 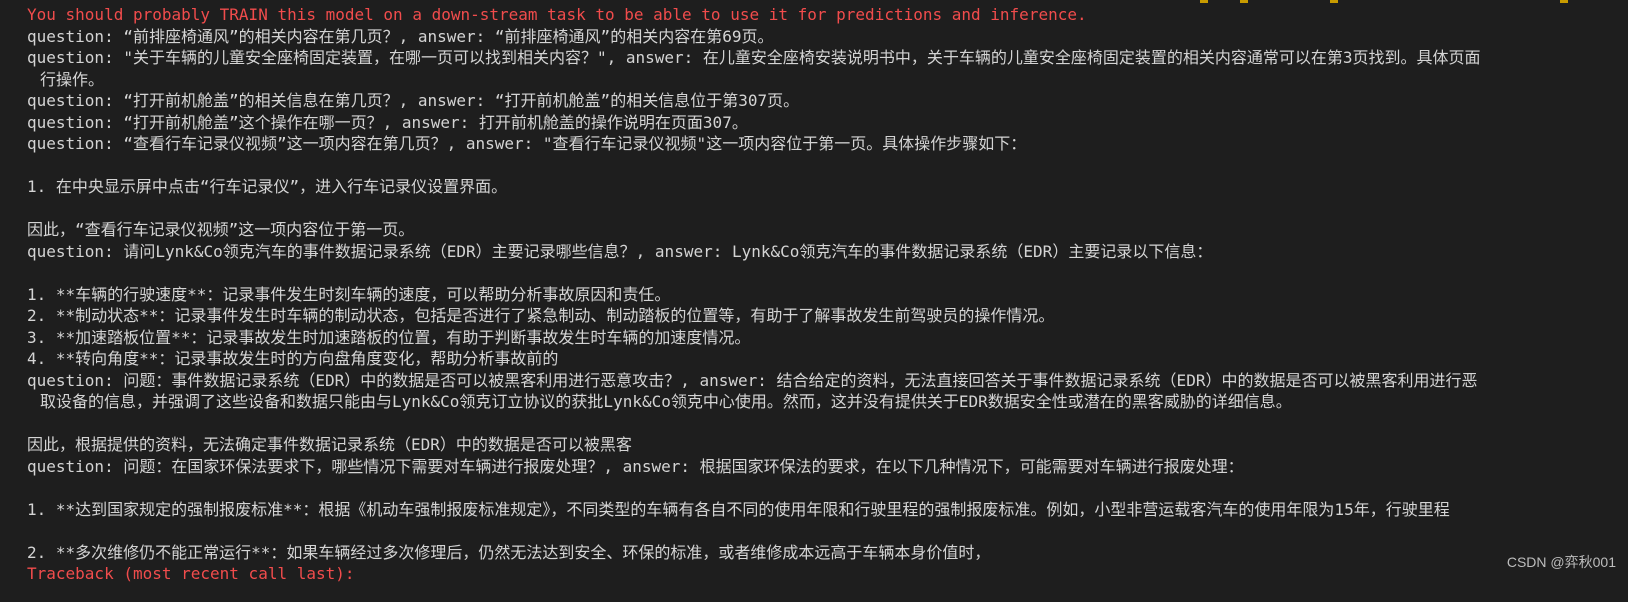 I want to click on terminal-line: 因此，“查看行车记录仪视频”这一项内容位于第一页。, so click(x=221, y=229).